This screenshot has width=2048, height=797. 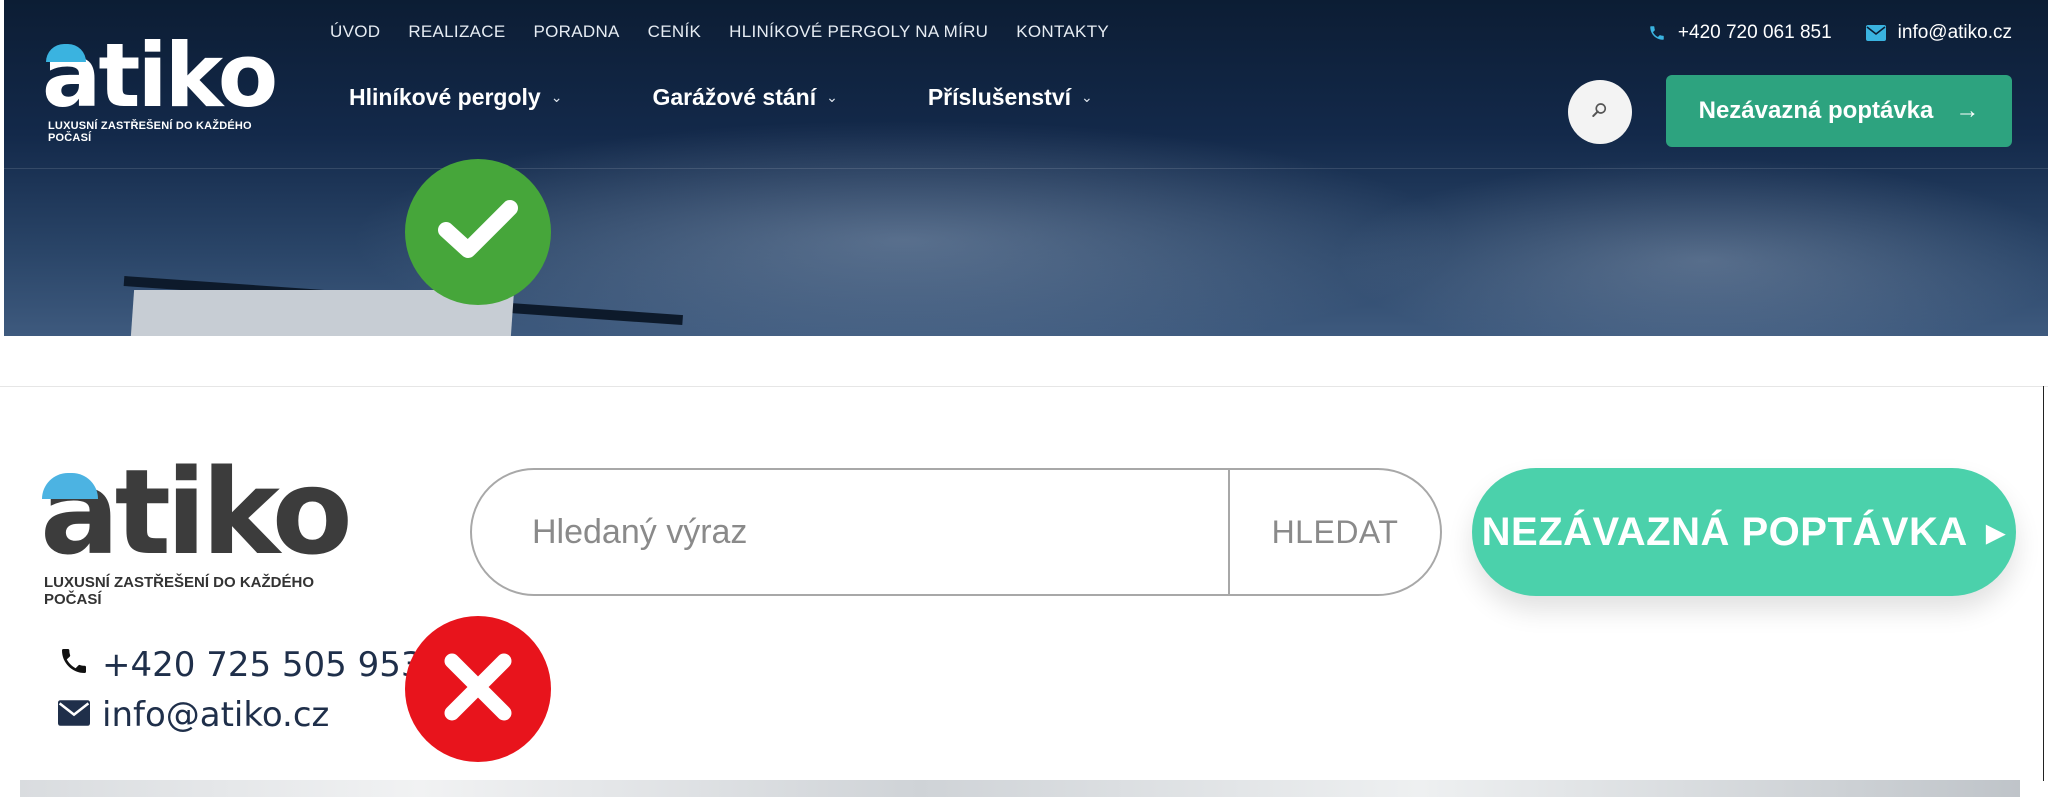 What do you see at coordinates (1020, 788) in the screenshot?
I see `background-photo-edge` at bounding box center [1020, 788].